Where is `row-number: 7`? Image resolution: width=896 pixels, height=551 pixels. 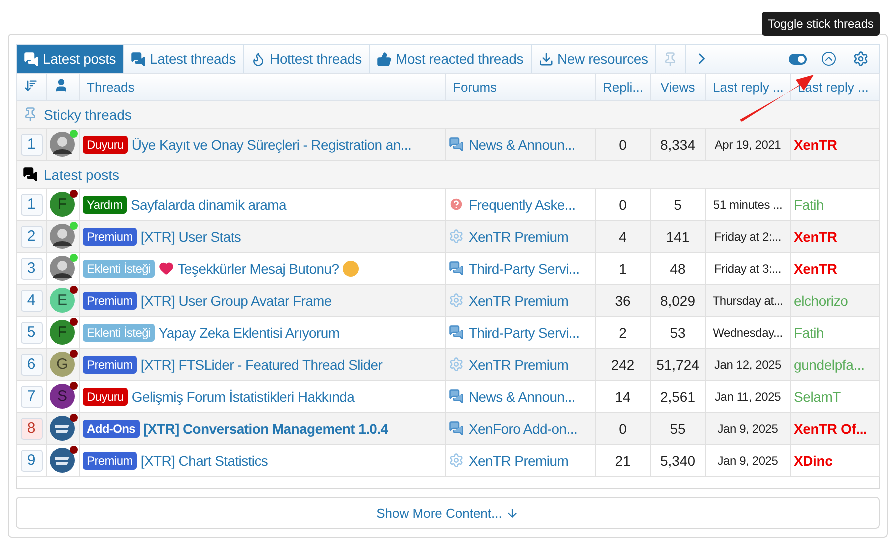 row-number: 7 is located at coordinates (31, 397).